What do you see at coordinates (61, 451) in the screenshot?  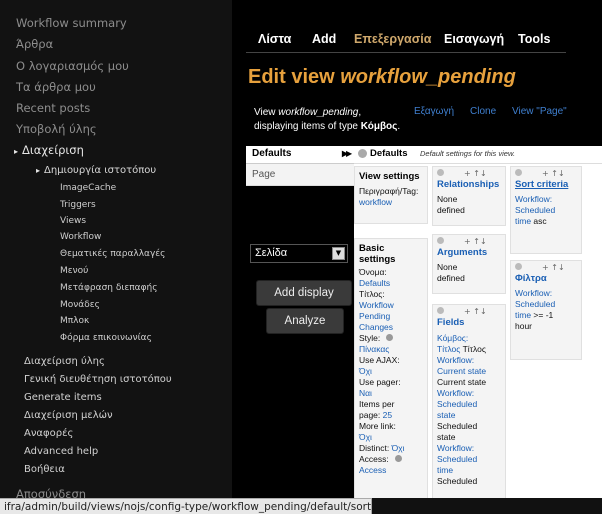 I see `sidebar-item-advanced-help: Advanced help` at bounding box center [61, 451].